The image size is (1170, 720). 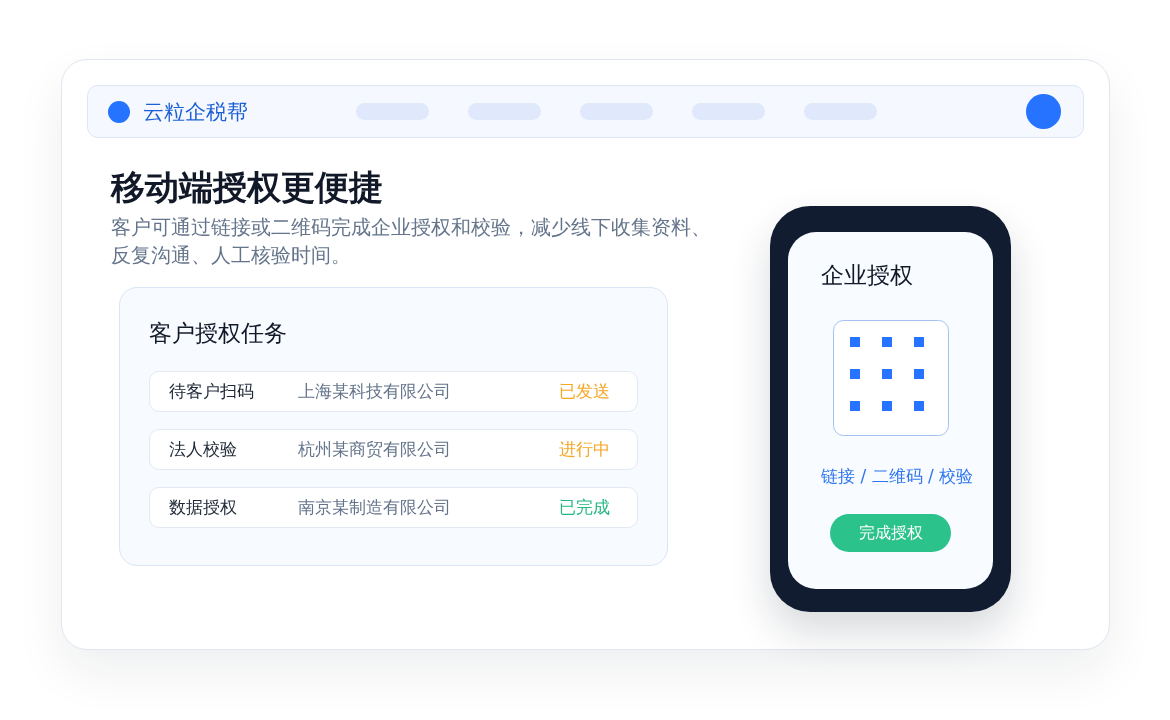 I want to click on company-name: 南京某制造有限公司, so click(x=375, y=507).